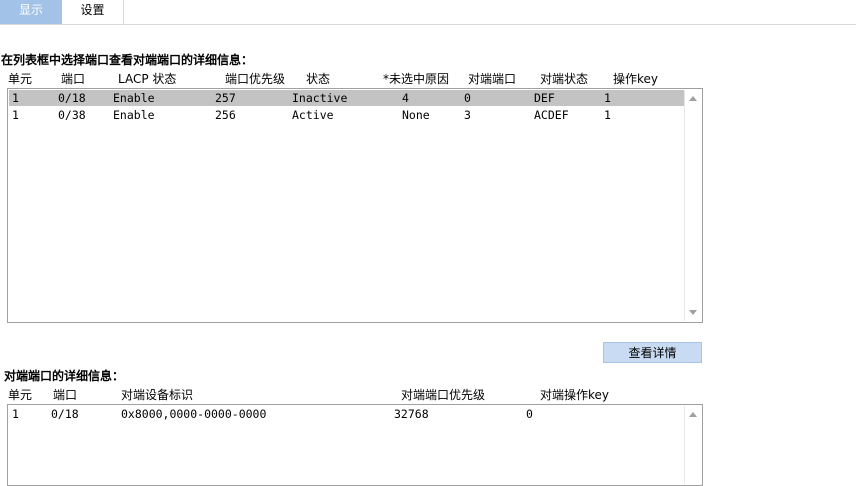 This screenshot has width=856, height=486. Describe the element at coordinates (194, 414) in the screenshot. I see `cell-device-id: 0x8000,0000-0000-0000` at that location.